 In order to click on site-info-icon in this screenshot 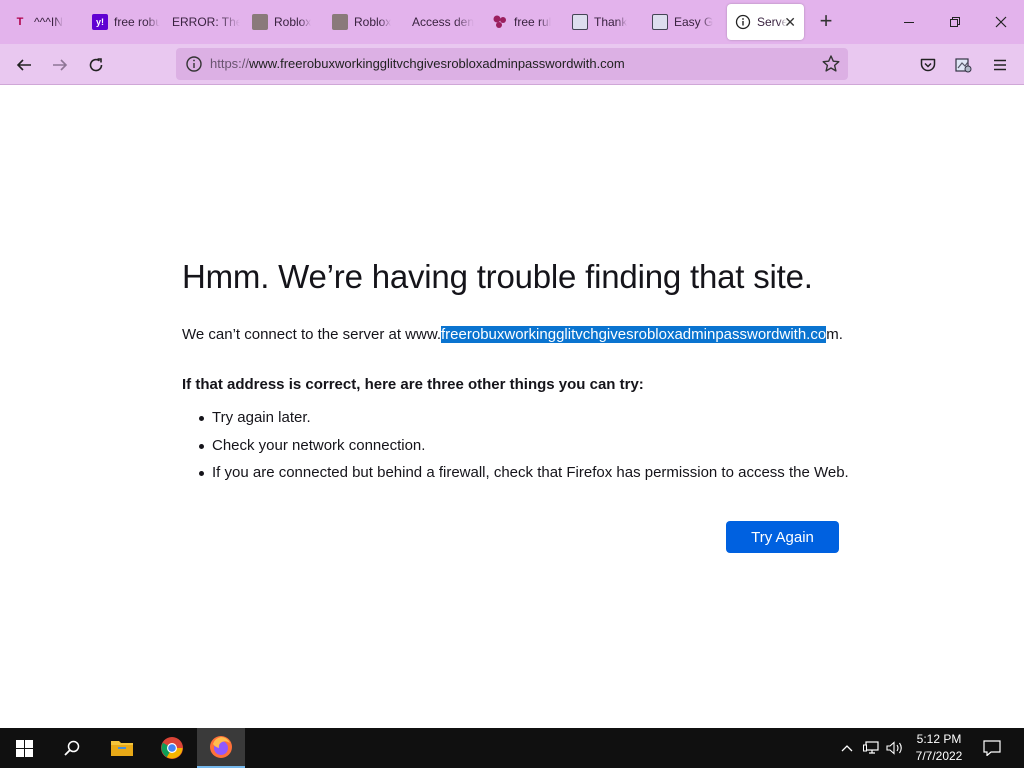, I will do `click(194, 64)`.